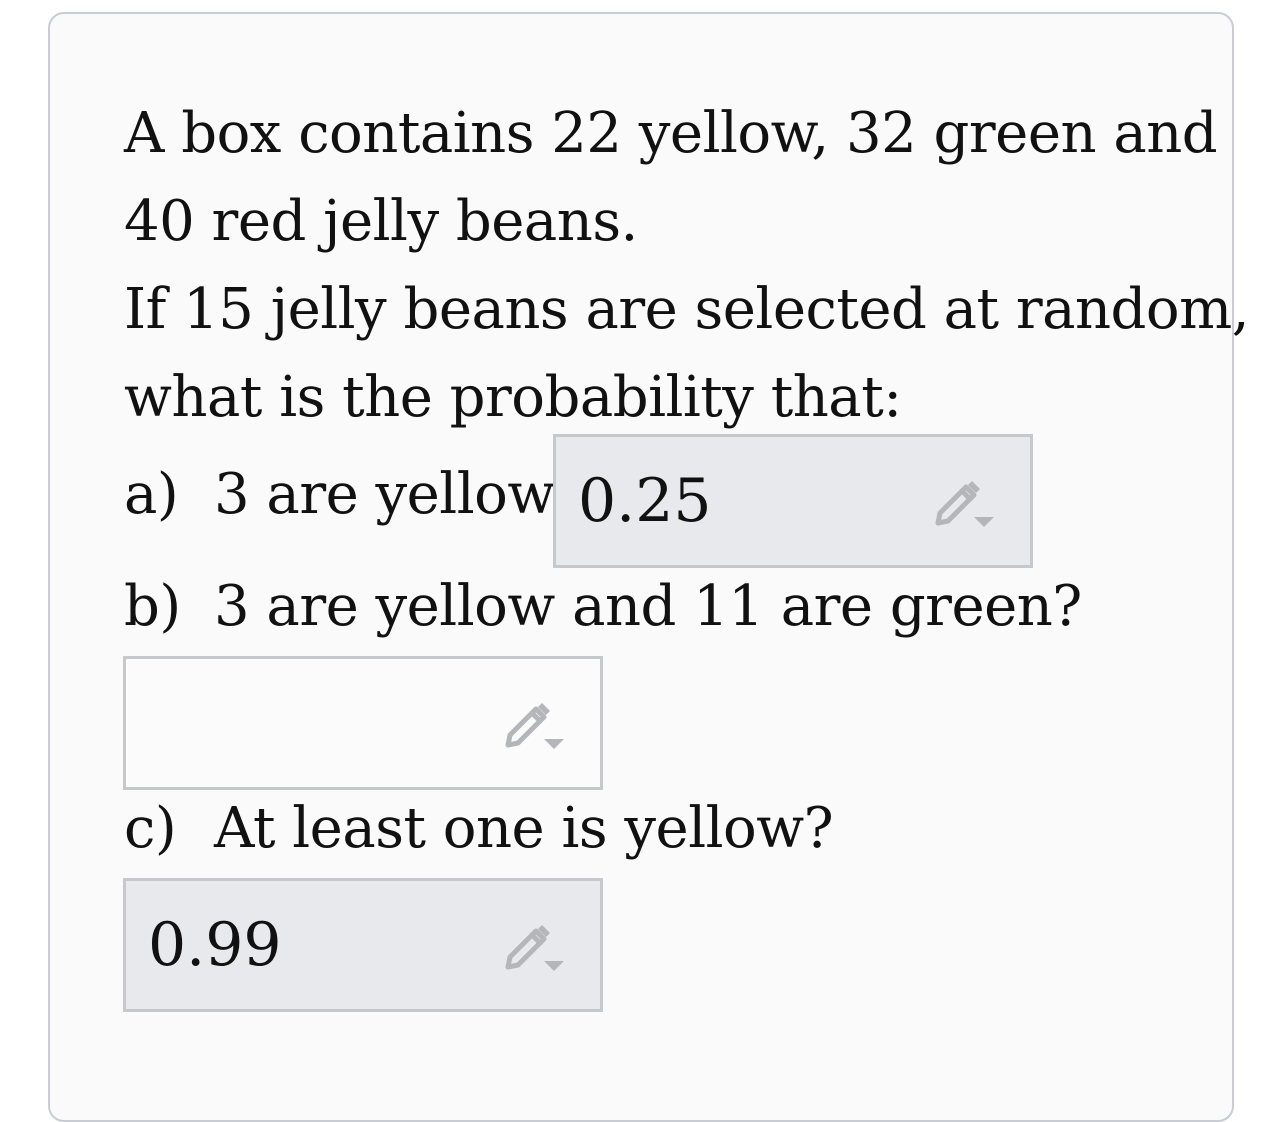 Image resolution: width=1284 pixels, height=1122 pixels. I want to click on answer-a-field: 0.25, so click(793, 501).